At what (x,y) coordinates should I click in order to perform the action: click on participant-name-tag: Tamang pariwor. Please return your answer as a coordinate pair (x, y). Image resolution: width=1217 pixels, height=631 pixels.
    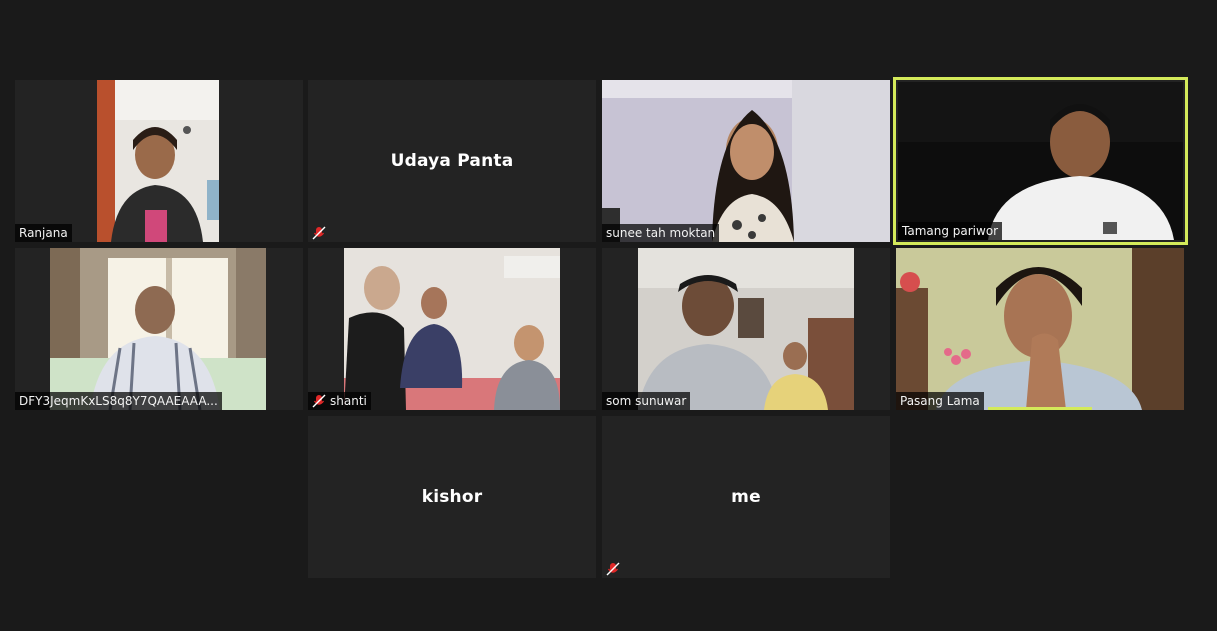
    Looking at the image, I should click on (950, 231).